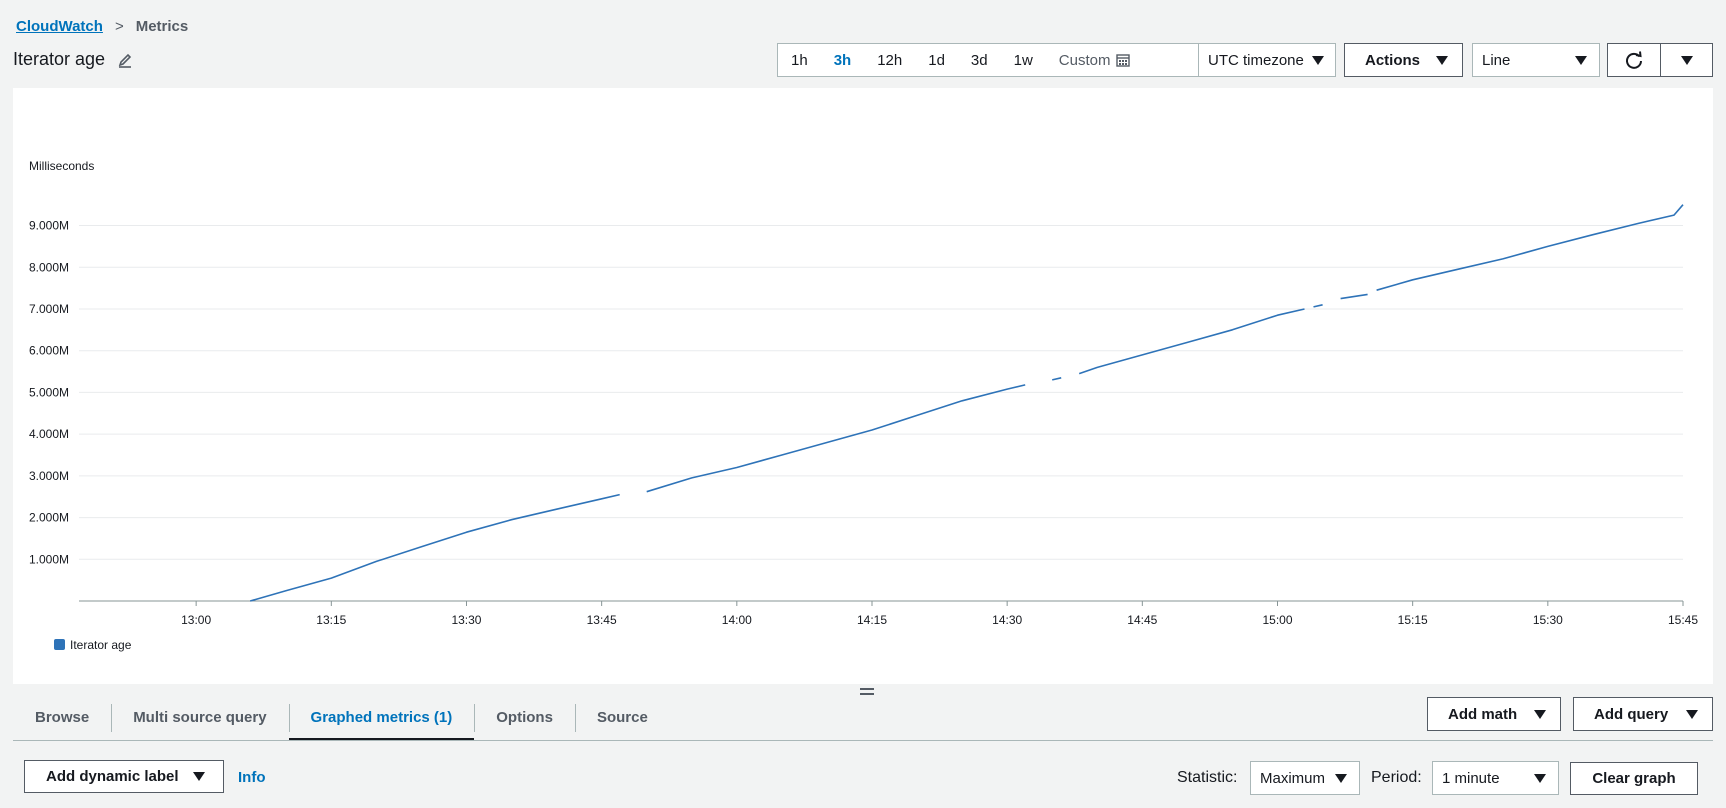  What do you see at coordinates (1548, 620) in the screenshot?
I see `x-tick-label: 15:30` at bounding box center [1548, 620].